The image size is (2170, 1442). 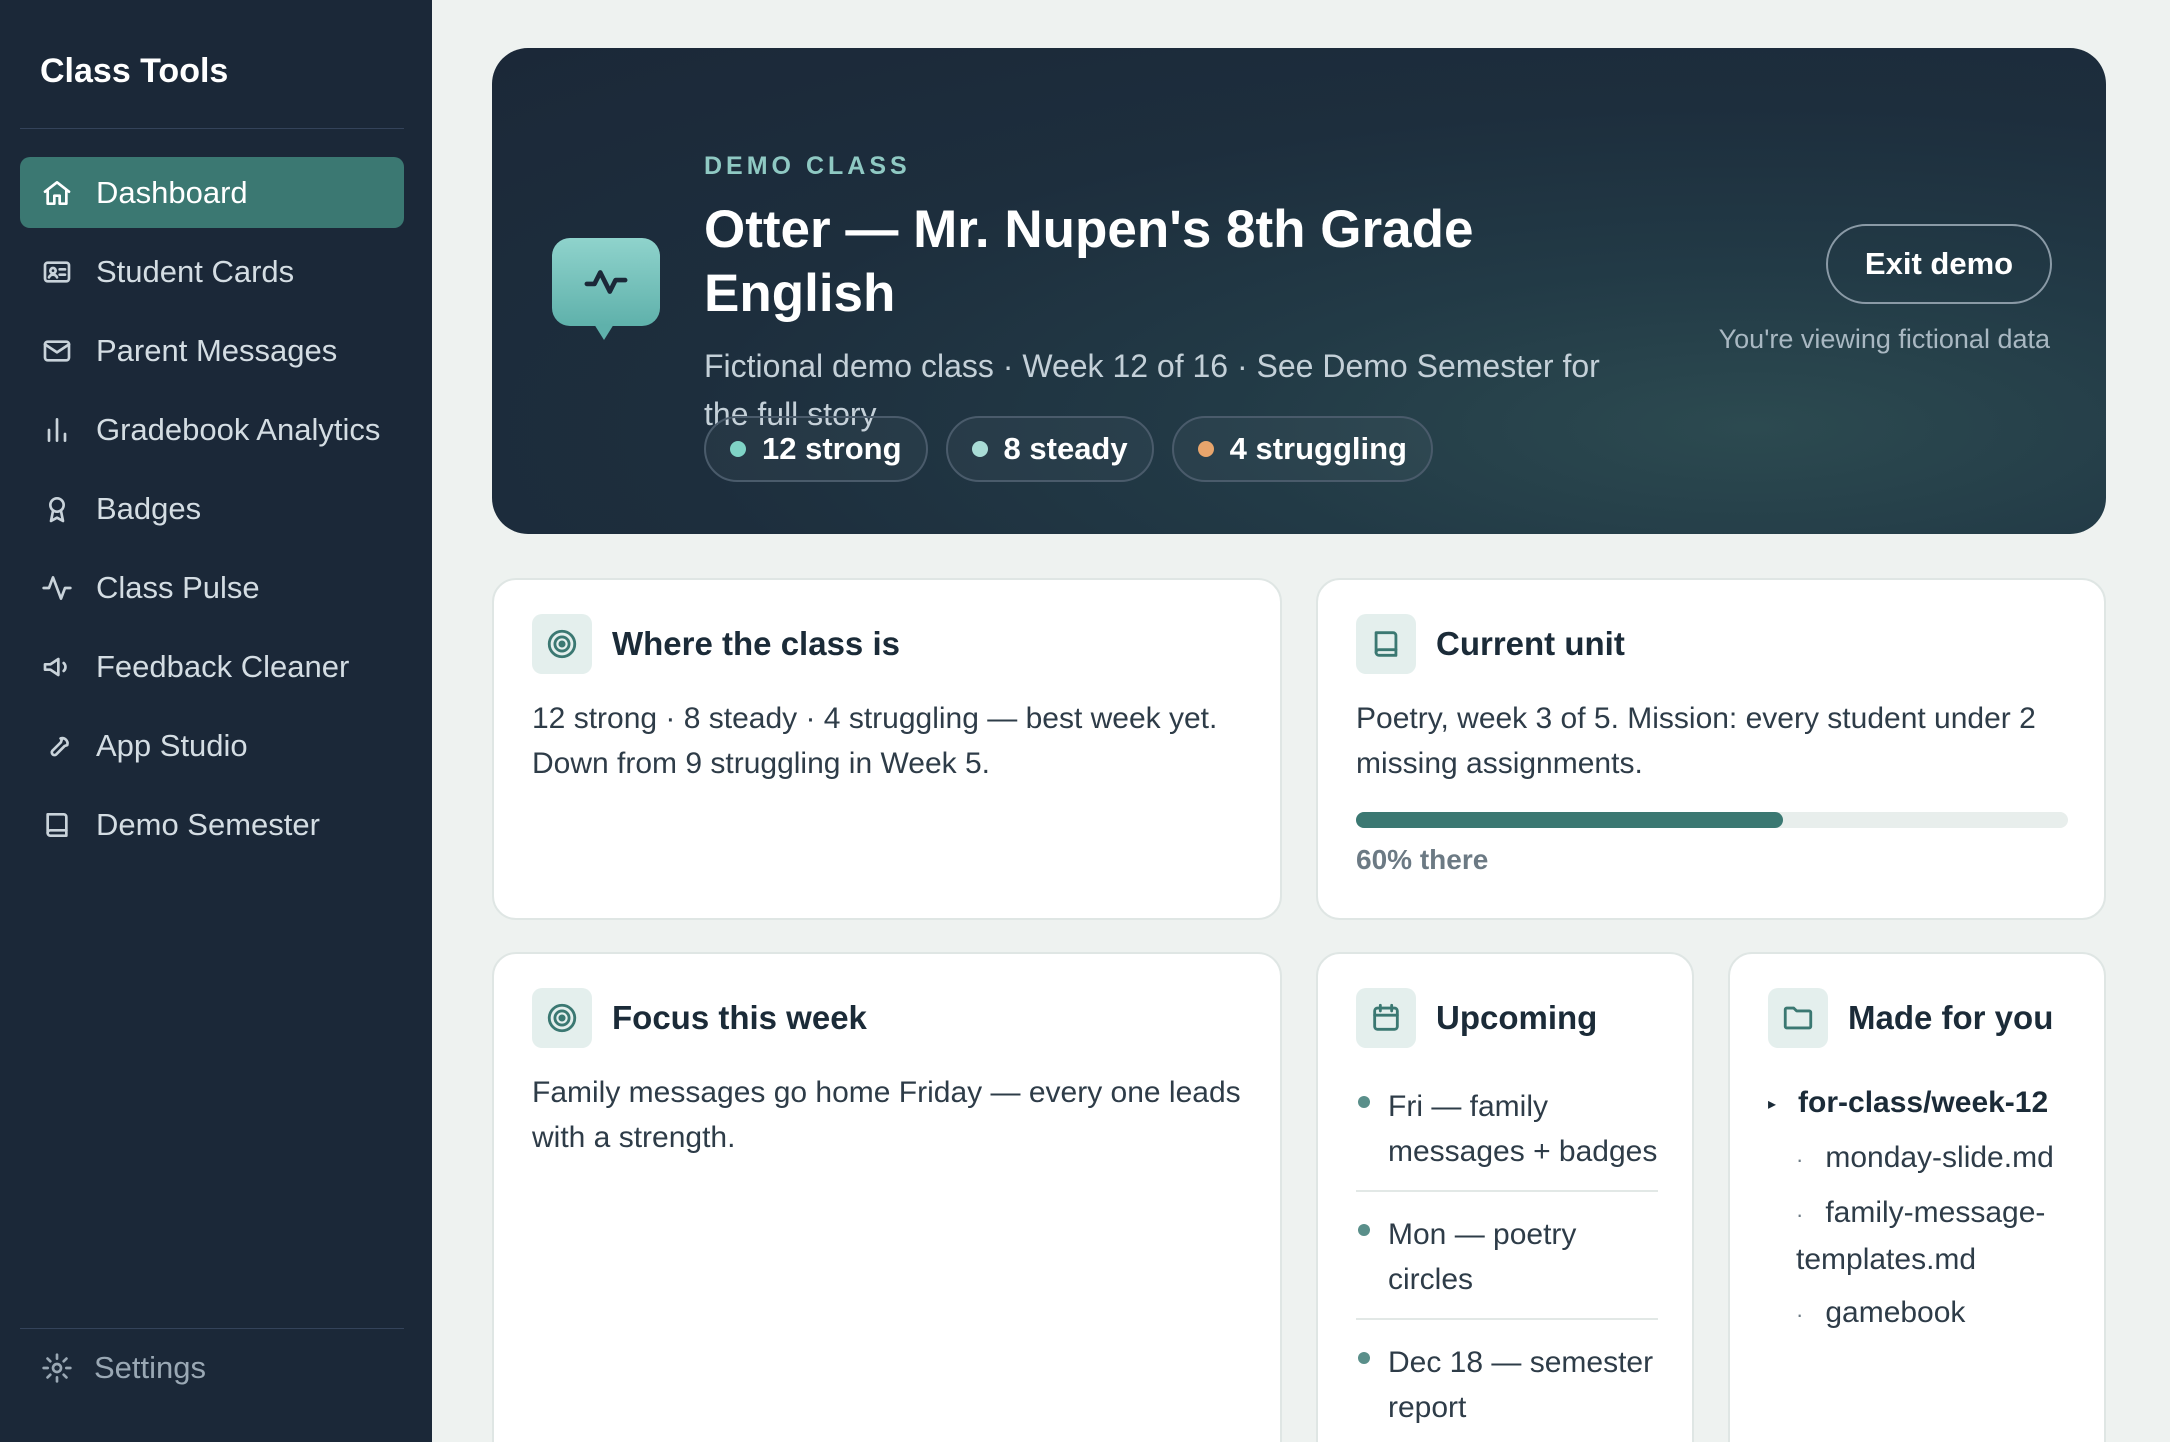 What do you see at coordinates (1507, 1391) in the screenshot?
I see `list-item: Dec 18 — semester report` at bounding box center [1507, 1391].